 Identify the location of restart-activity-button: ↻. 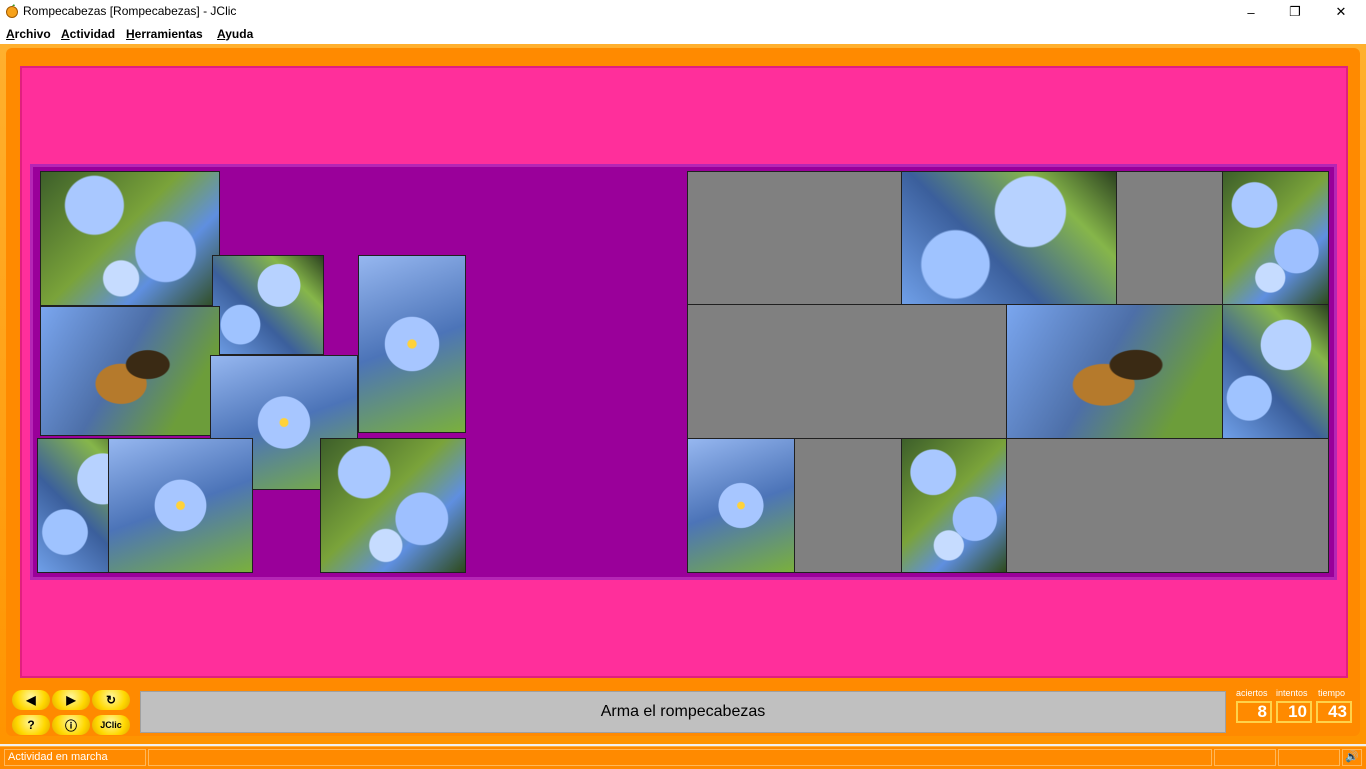
(111, 700).